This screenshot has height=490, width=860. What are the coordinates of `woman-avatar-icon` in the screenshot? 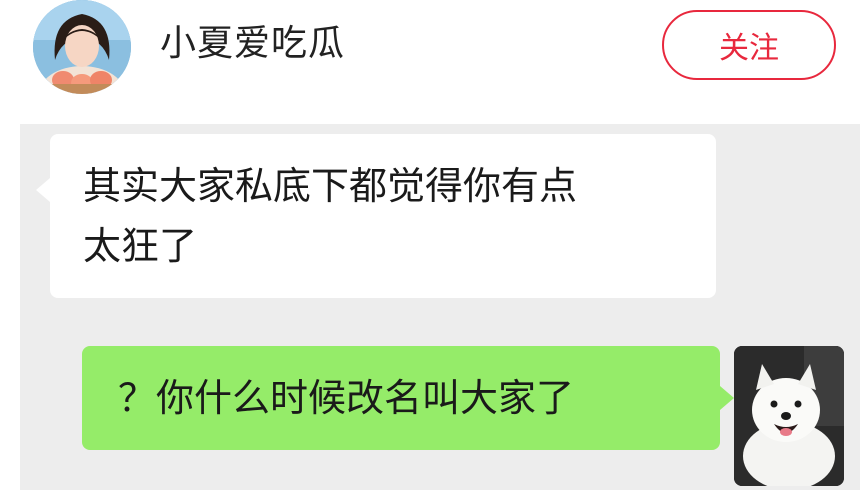 It's located at (82, 47).